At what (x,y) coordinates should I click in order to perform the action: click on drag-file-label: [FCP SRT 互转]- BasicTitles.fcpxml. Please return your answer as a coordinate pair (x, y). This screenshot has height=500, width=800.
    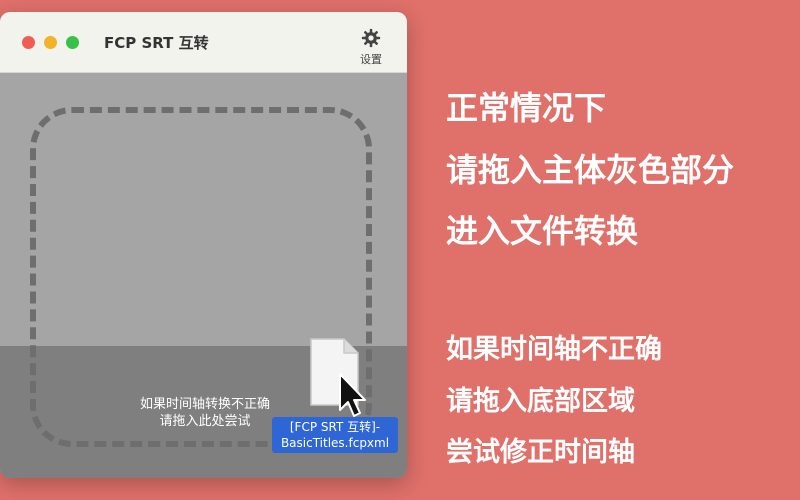
    Looking at the image, I should click on (335, 435).